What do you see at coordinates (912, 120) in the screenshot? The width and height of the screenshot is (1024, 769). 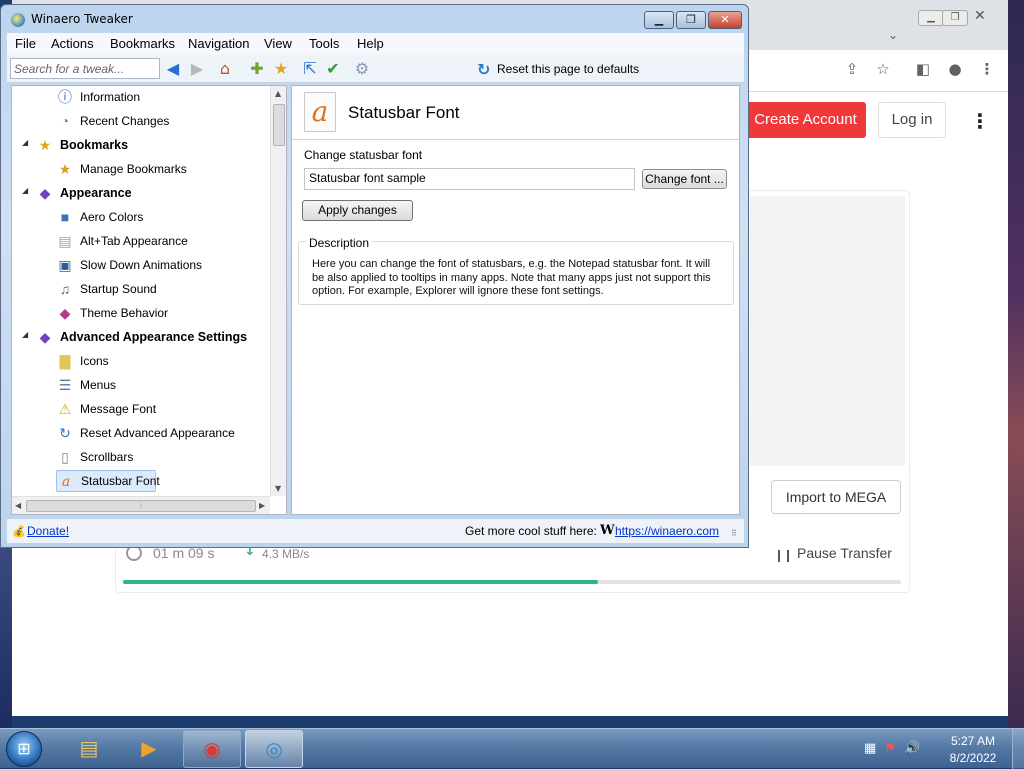 I see `login-button: Log in` at bounding box center [912, 120].